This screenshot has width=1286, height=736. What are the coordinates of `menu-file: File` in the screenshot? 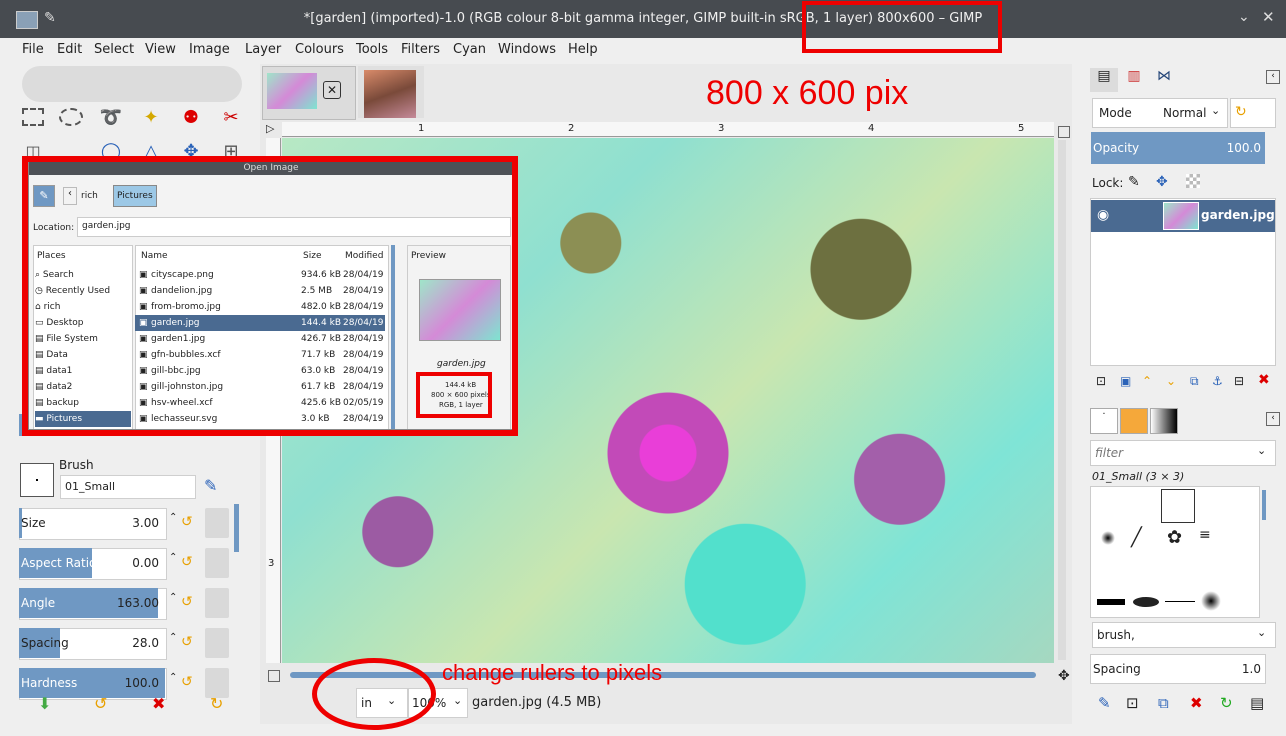 It's located at (33, 49).